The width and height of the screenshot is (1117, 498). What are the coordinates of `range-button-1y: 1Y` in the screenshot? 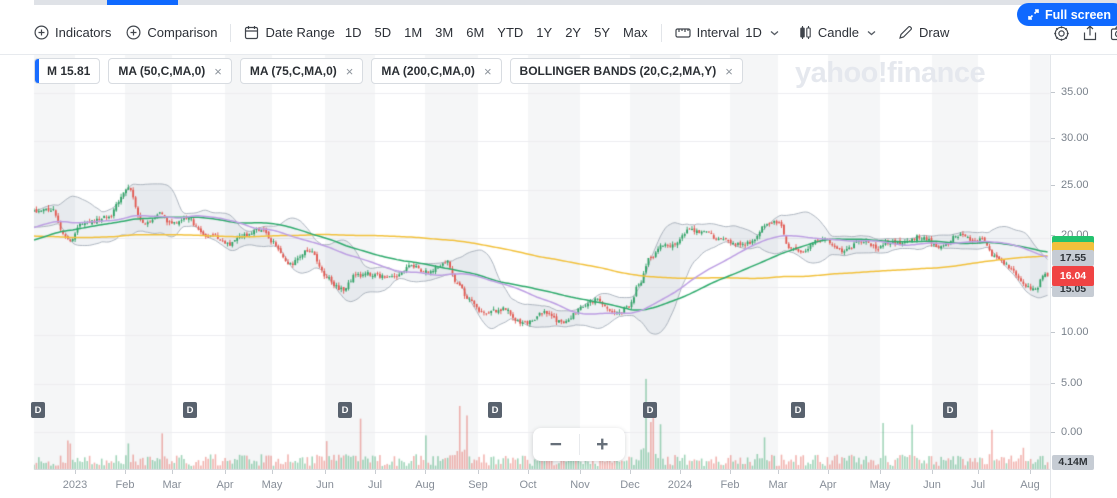 It's located at (544, 32).